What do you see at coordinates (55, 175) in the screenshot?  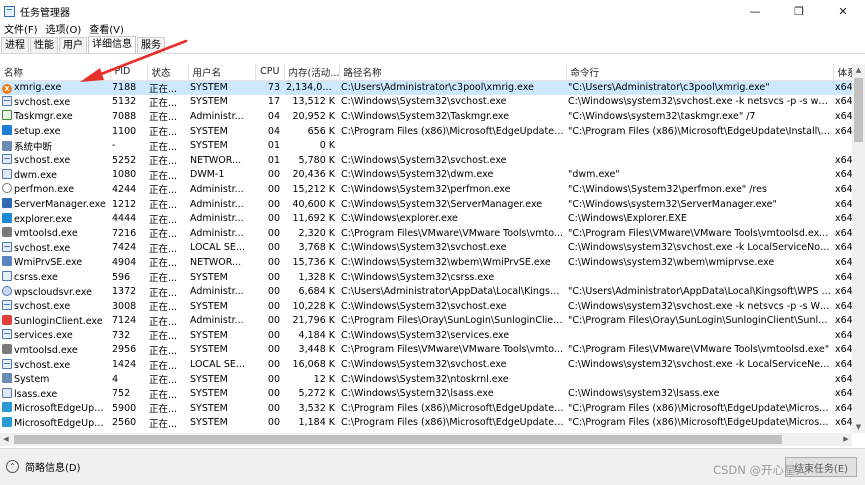 I see `process-name: dwm.exe` at bounding box center [55, 175].